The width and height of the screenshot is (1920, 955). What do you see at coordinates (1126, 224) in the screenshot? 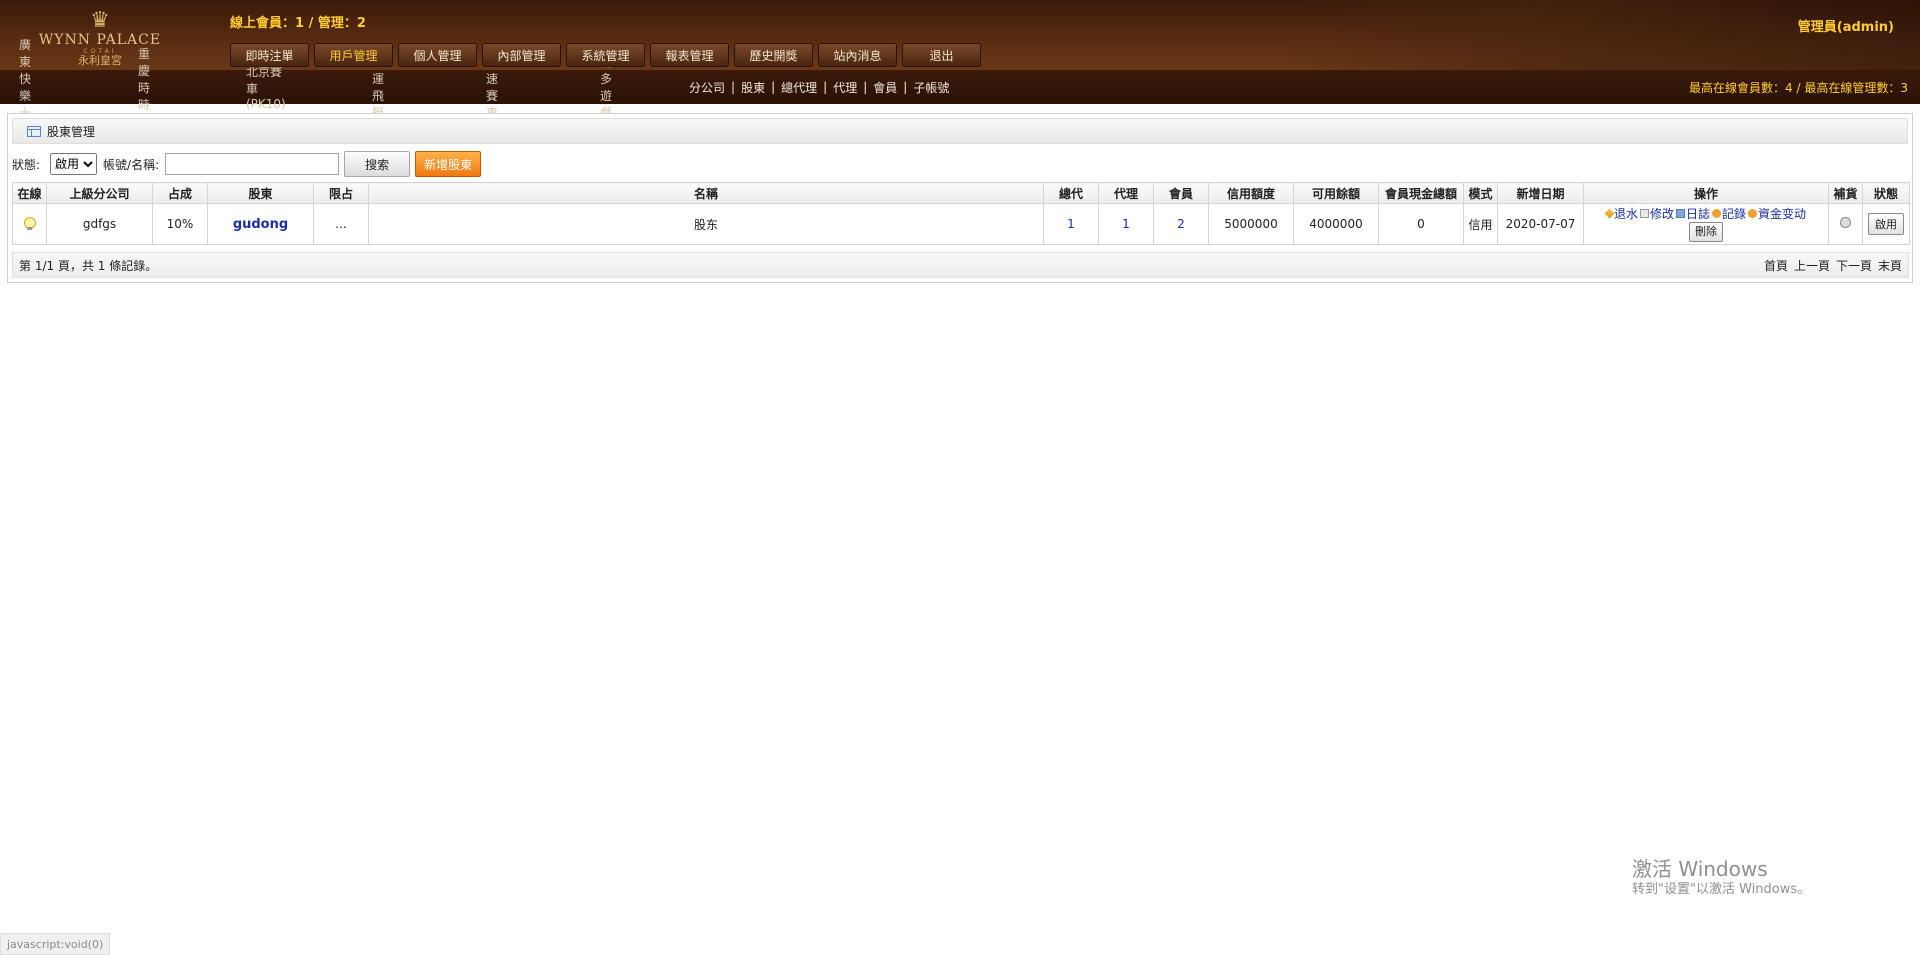
I see `agents-link: 1` at bounding box center [1126, 224].